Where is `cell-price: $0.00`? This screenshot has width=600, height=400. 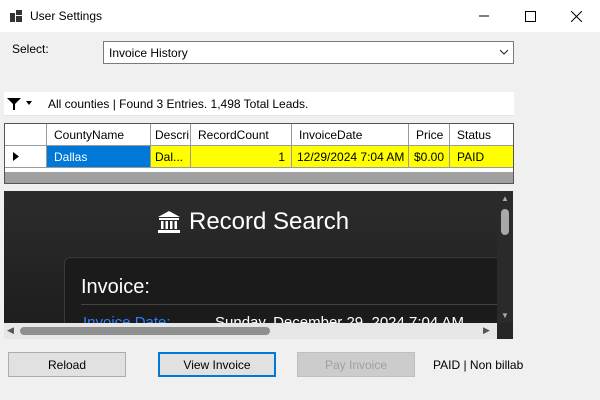 cell-price: $0.00 is located at coordinates (429, 157).